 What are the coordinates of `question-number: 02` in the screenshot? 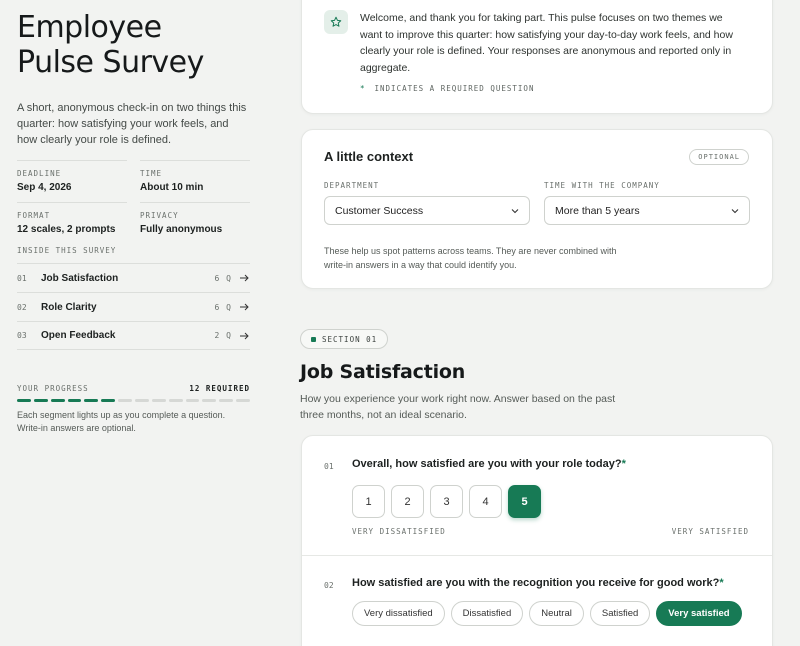 It's located at (329, 585).